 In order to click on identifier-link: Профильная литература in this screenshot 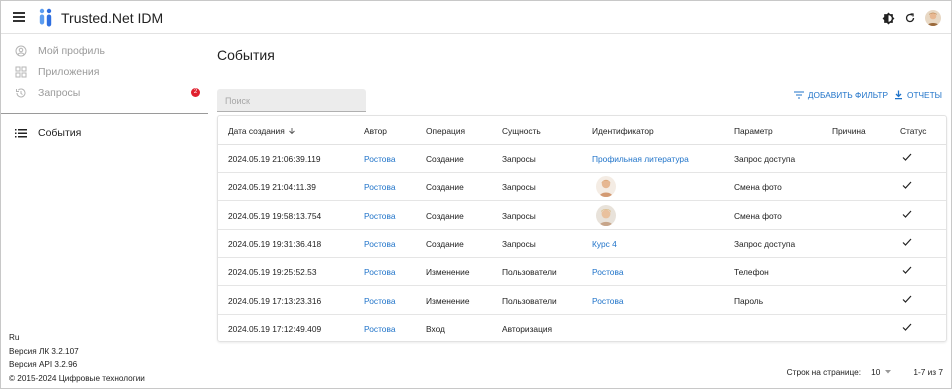, I will do `click(640, 159)`.